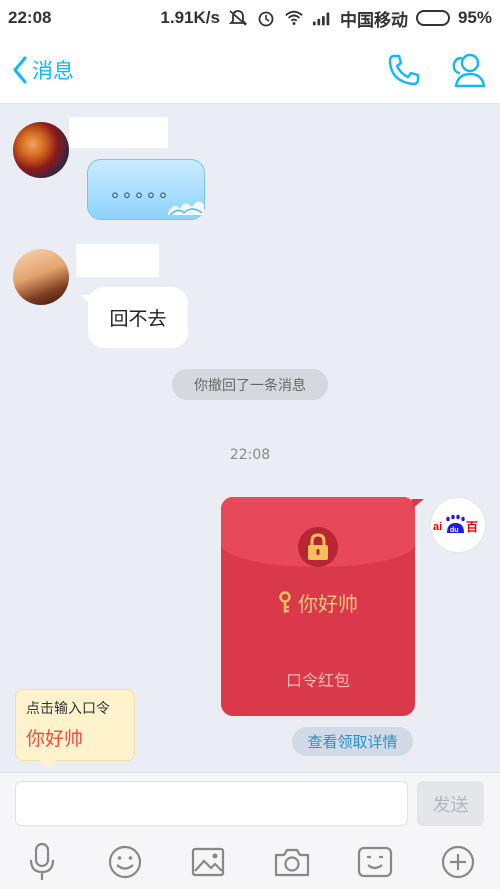  What do you see at coordinates (294, 17) in the screenshot?
I see `wifi-icon` at bounding box center [294, 17].